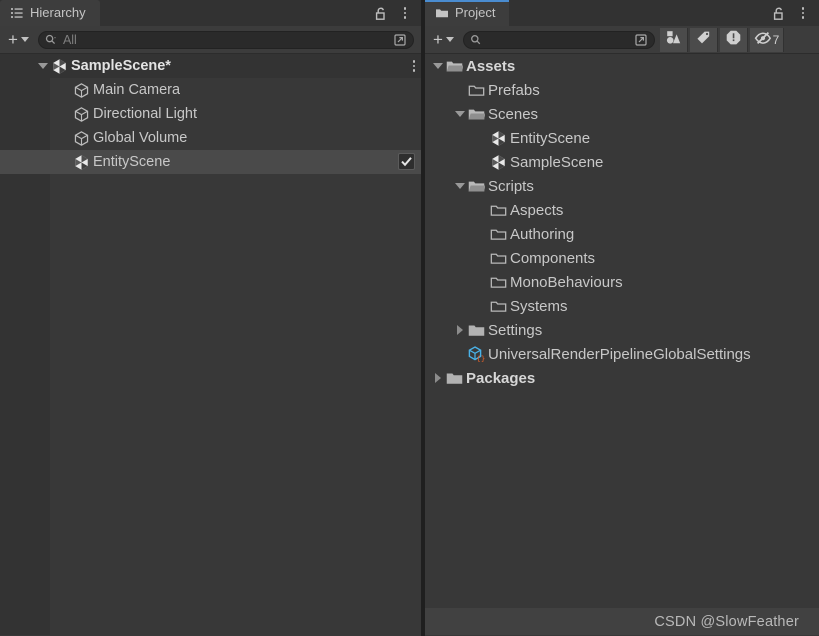  I want to click on project-row-label: EntityScene, so click(550, 138).